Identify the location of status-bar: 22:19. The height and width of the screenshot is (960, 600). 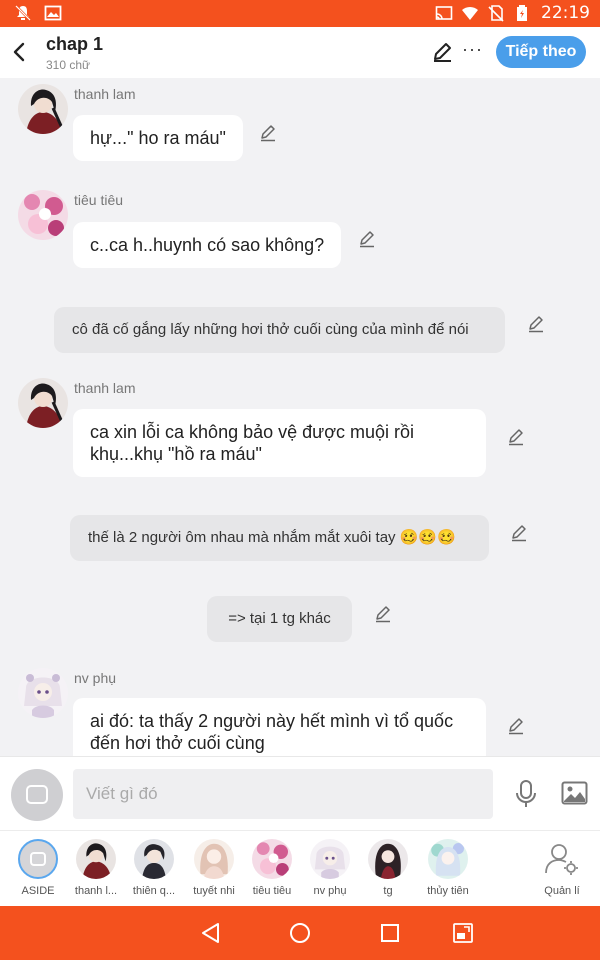
(300, 13).